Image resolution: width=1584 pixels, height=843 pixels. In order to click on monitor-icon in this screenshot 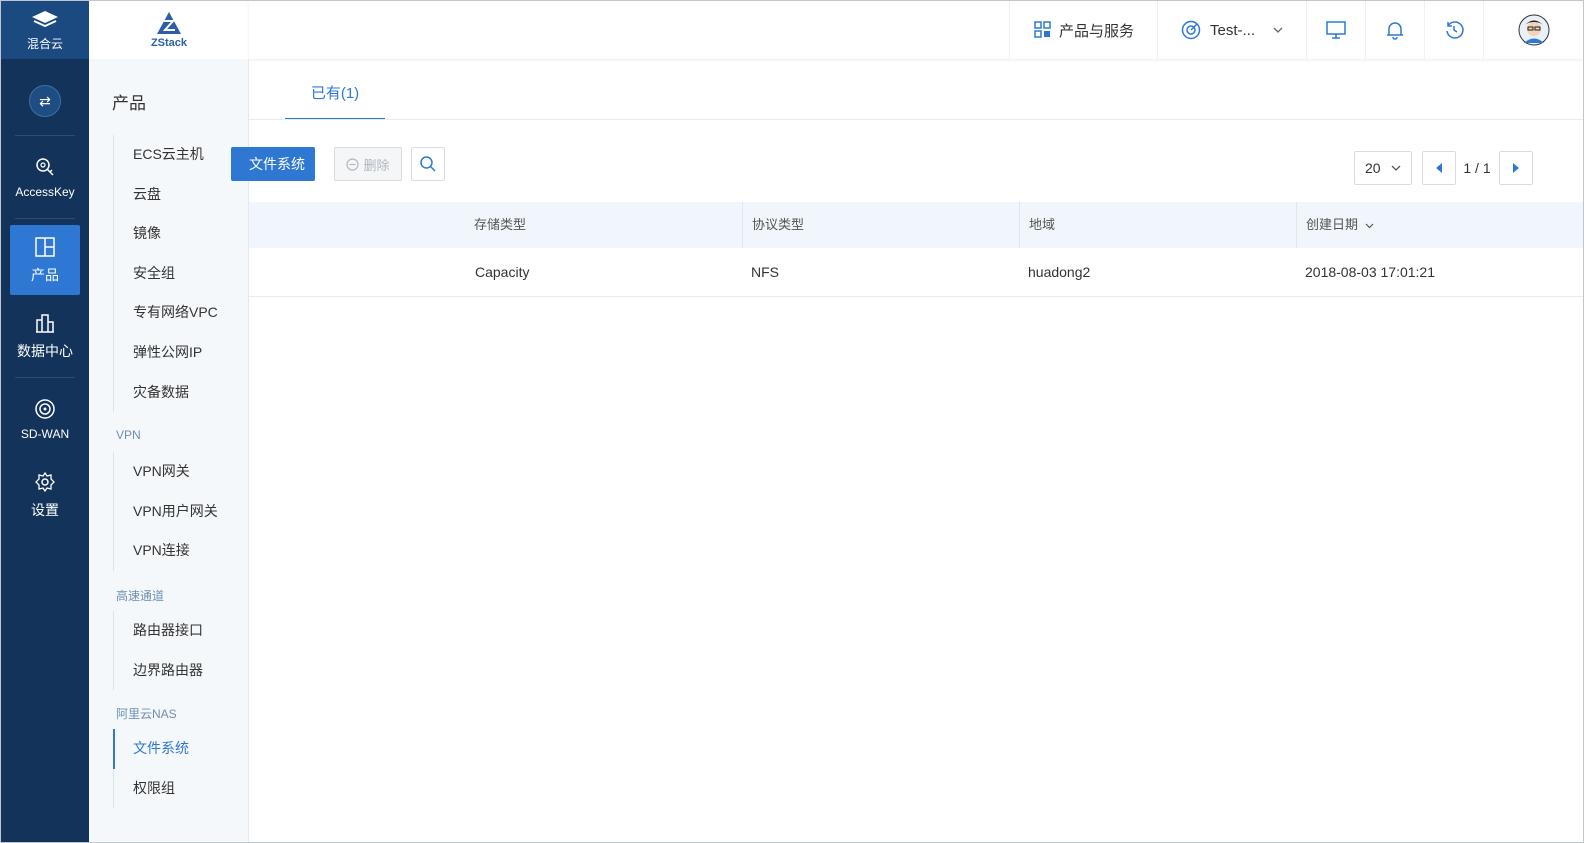, I will do `click(1336, 30)`.